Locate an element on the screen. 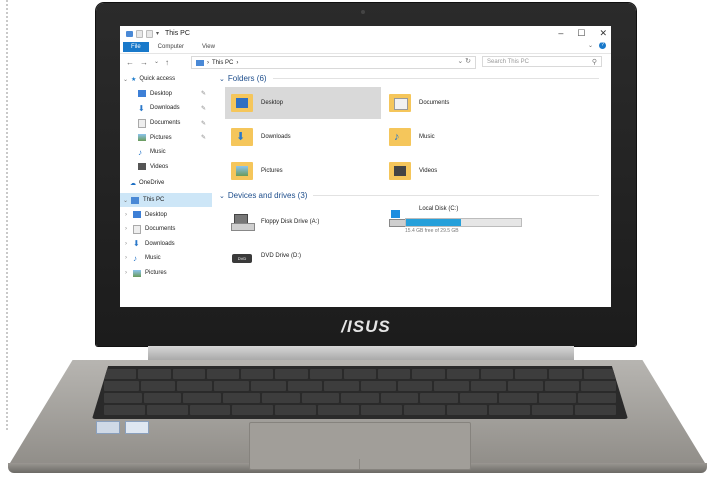 The height and width of the screenshot is (481, 713). group-divider is located at coordinates (435, 78).